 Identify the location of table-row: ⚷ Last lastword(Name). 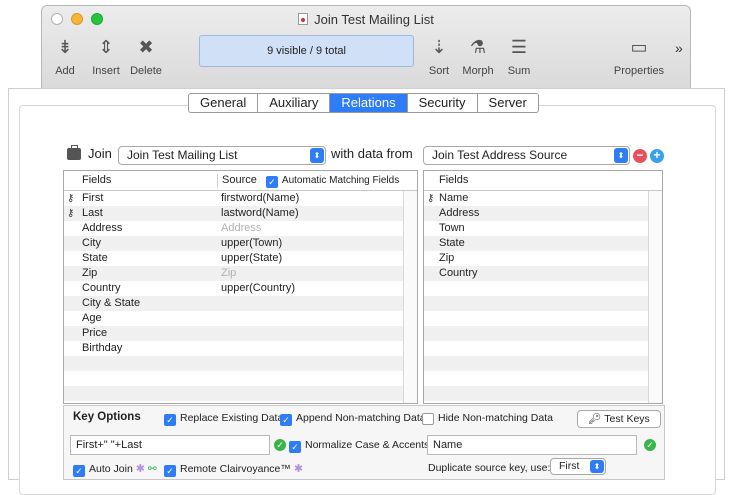
(240, 213).